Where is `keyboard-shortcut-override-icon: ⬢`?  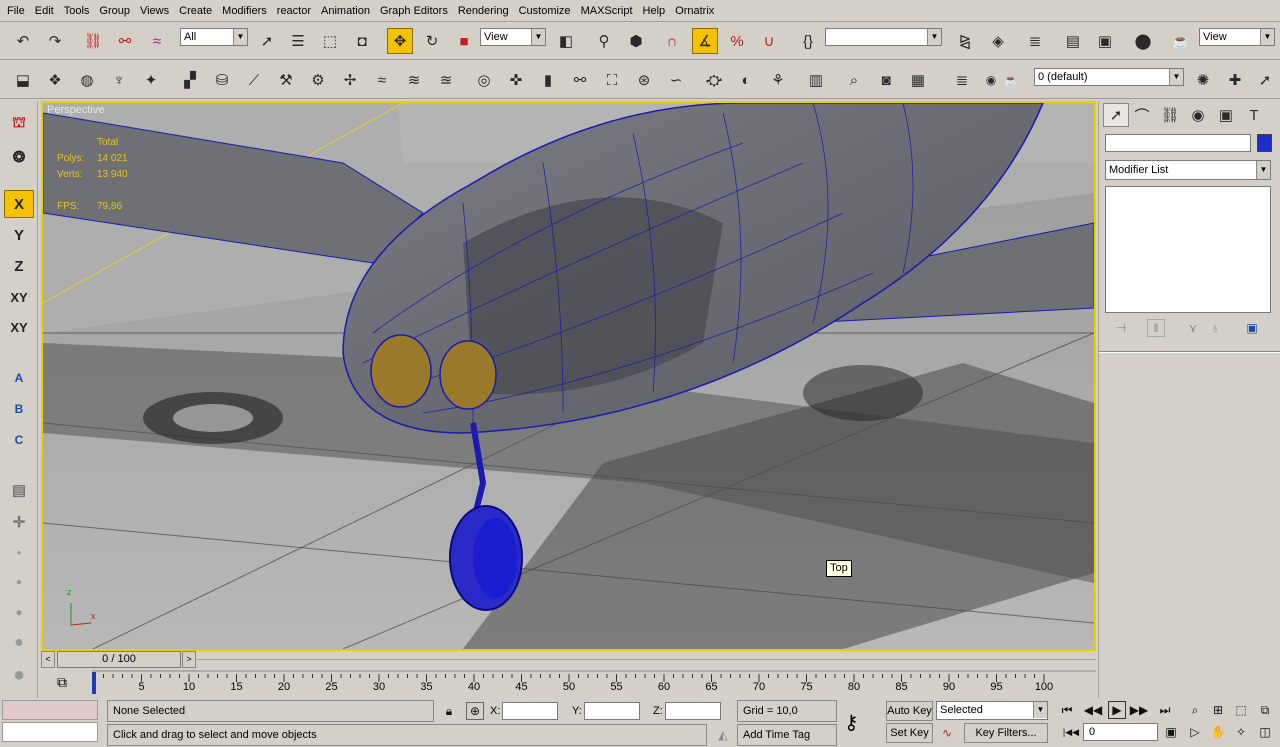
keyboard-shortcut-override-icon: ⬢ is located at coordinates (636, 41).